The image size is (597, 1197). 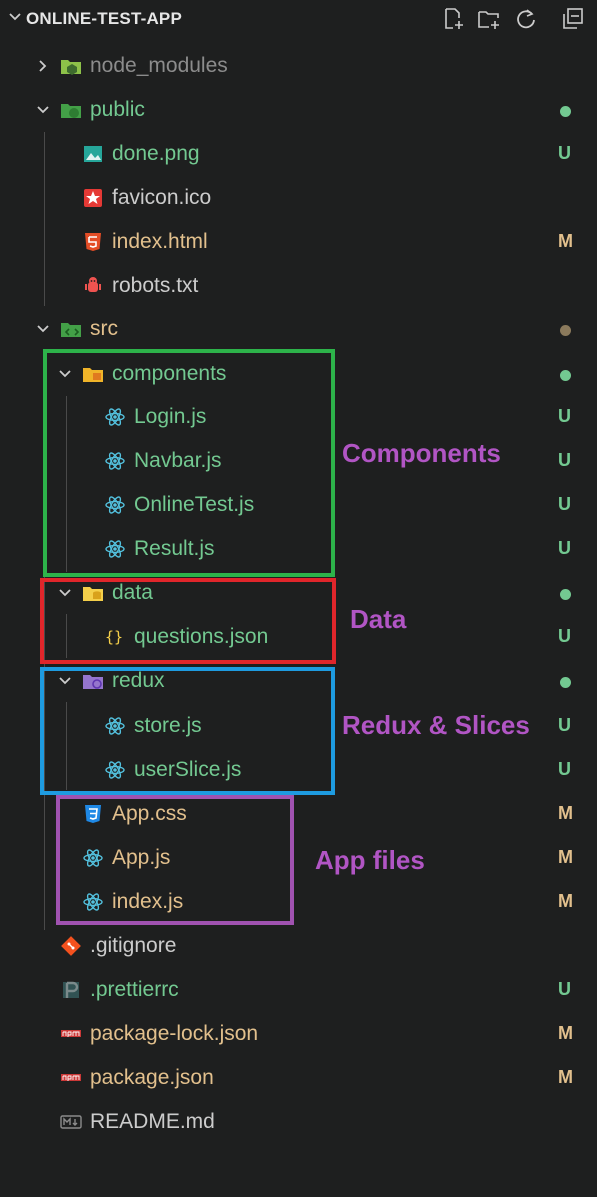 What do you see at coordinates (378, 619) in the screenshot?
I see `annotation-data: Data` at bounding box center [378, 619].